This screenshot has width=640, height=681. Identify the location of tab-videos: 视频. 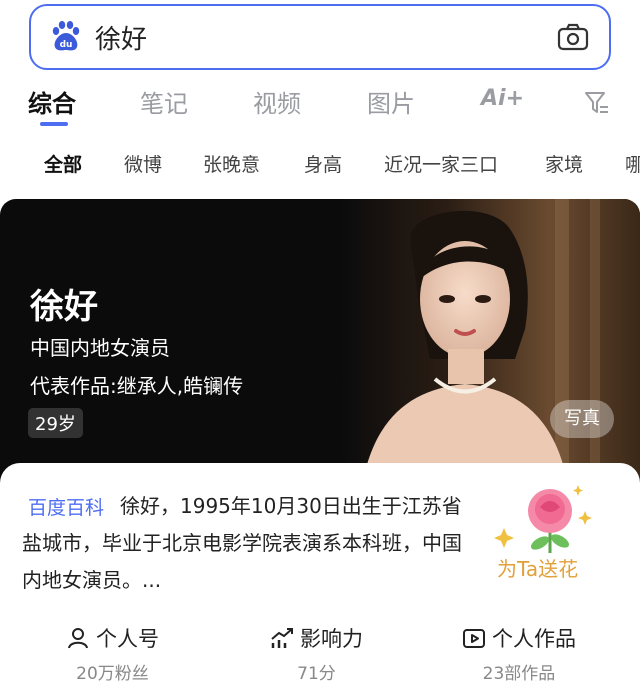
(277, 101).